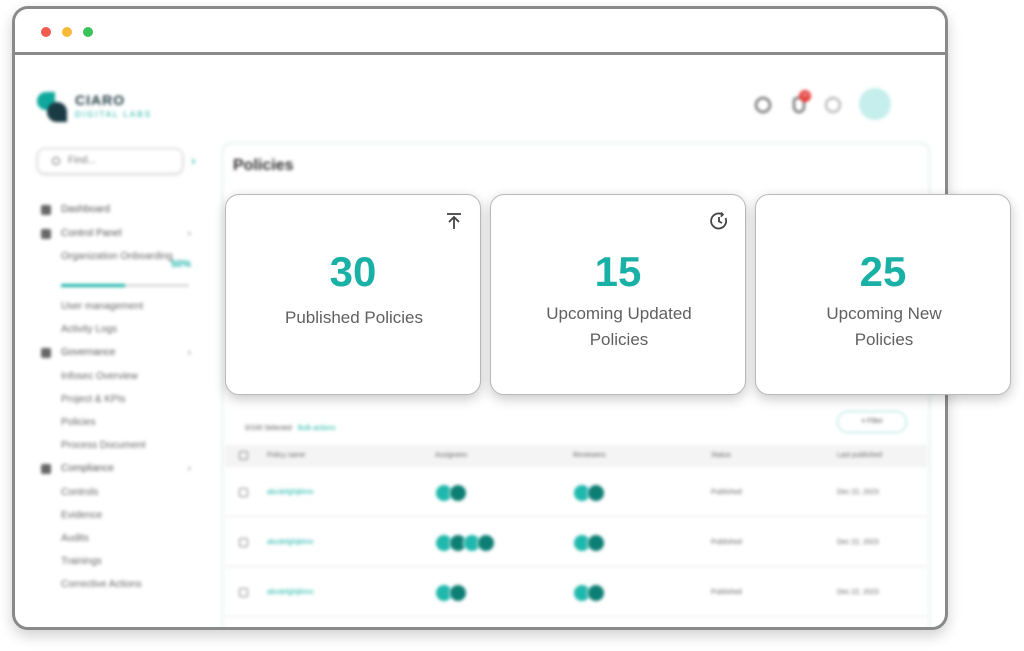 The width and height of the screenshot is (1024, 651). I want to click on sidebar-item-trainings: Trainings, so click(117, 561).